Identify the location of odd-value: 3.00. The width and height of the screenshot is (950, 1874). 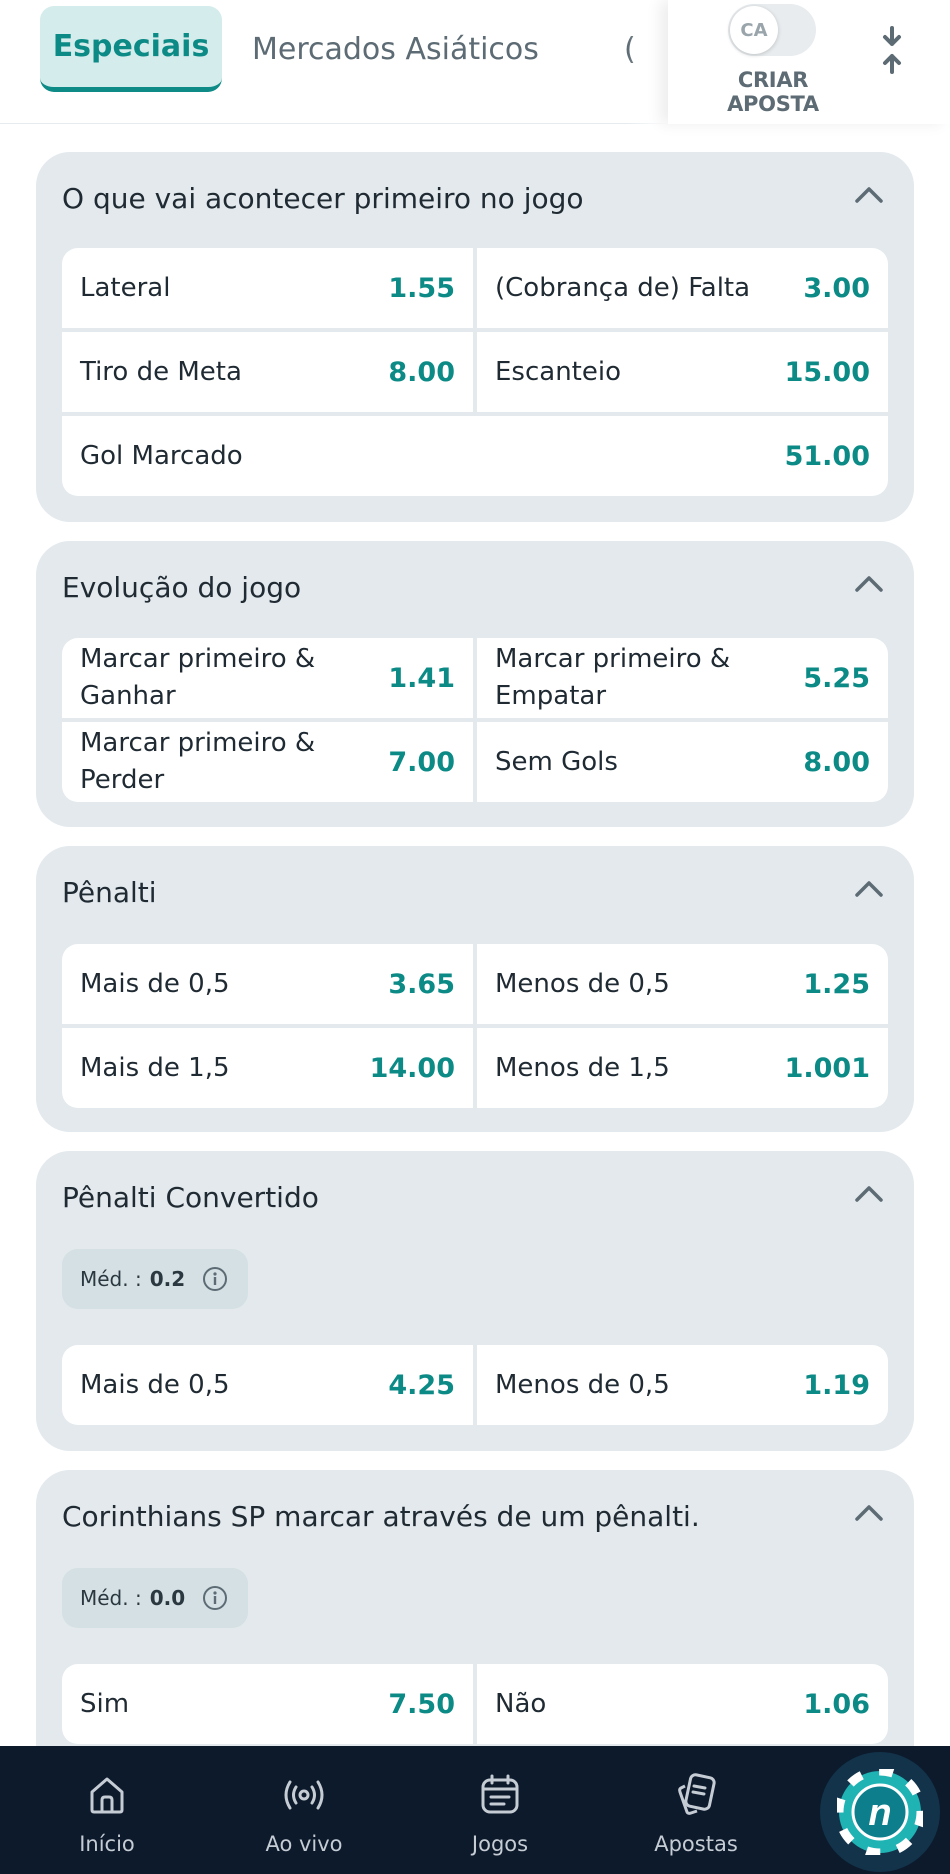
(836, 288).